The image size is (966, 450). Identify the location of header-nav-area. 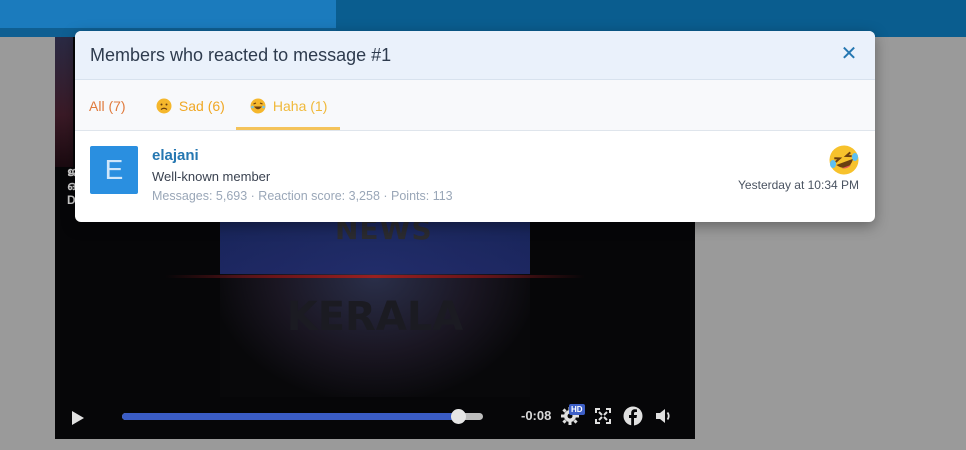
(168, 14).